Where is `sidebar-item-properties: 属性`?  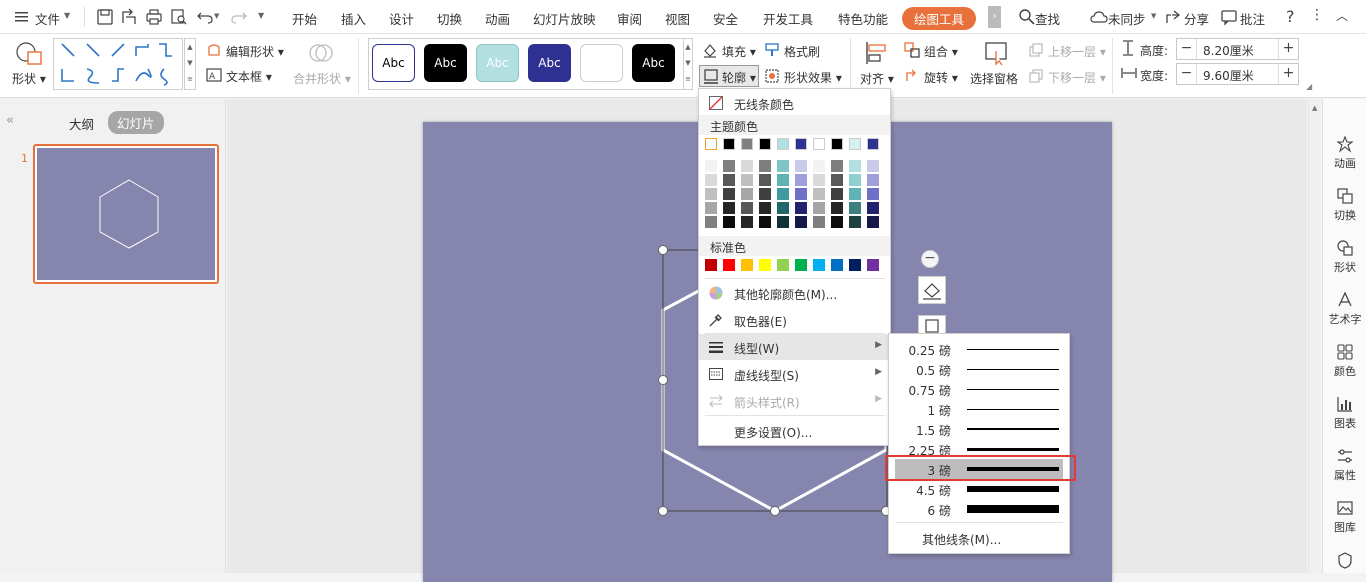 sidebar-item-properties: 属性 is located at coordinates (1344, 465).